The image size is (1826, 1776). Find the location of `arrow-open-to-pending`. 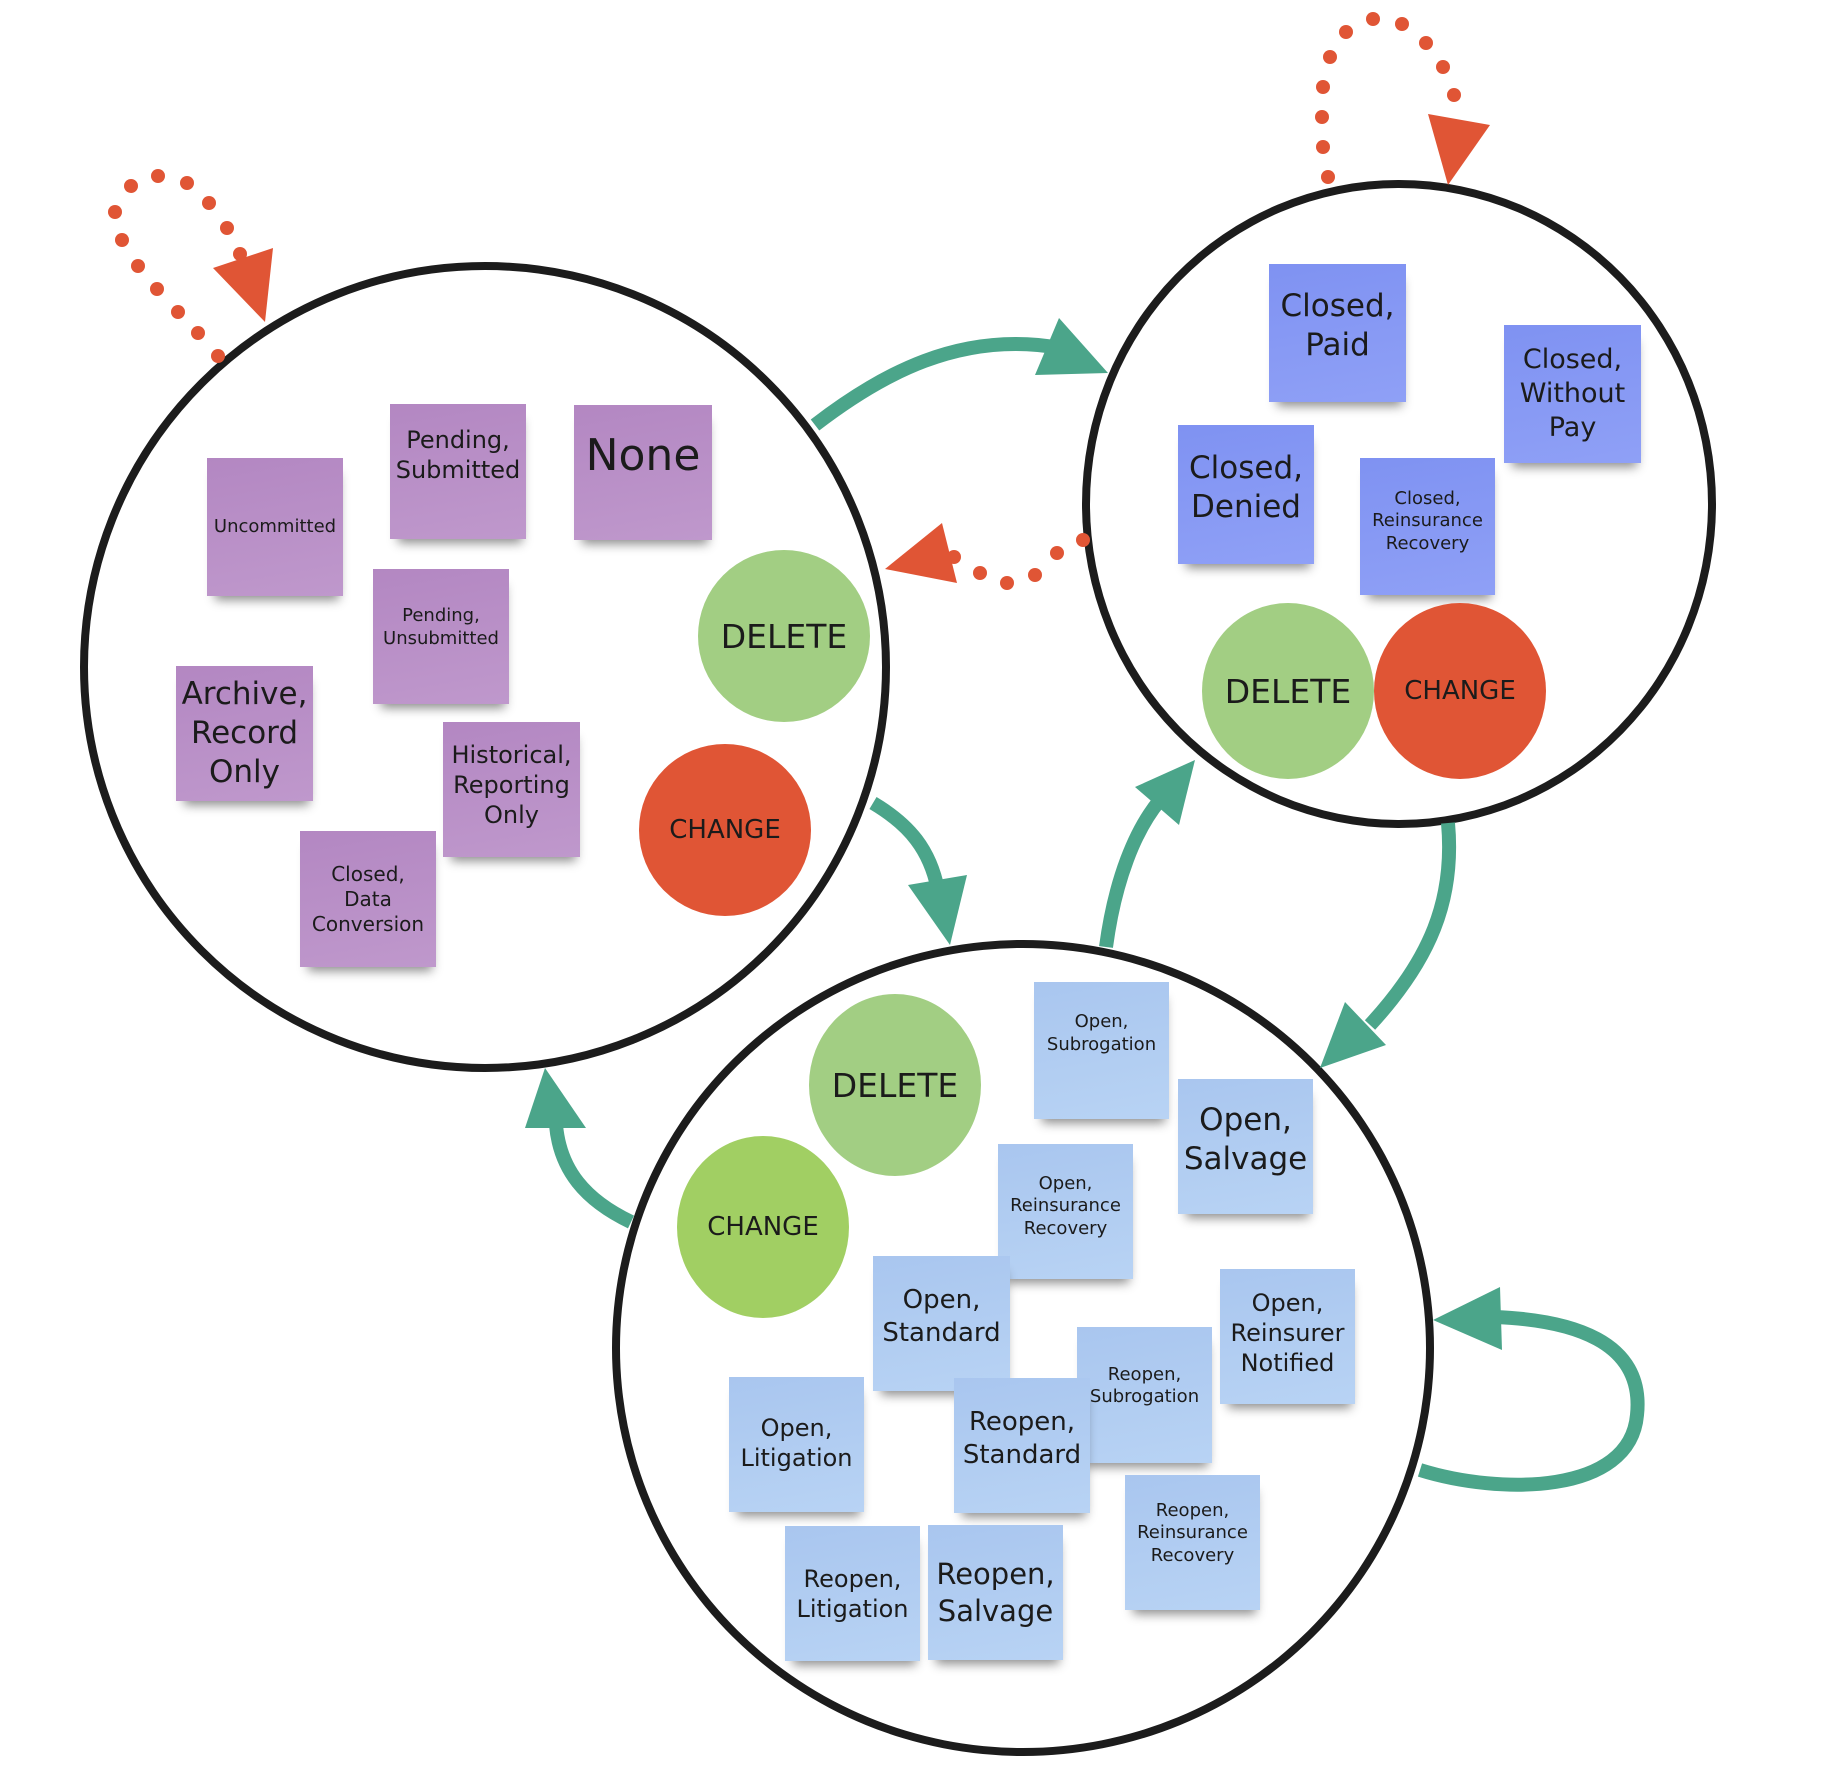

arrow-open-to-pending is located at coordinates (580, 1148).